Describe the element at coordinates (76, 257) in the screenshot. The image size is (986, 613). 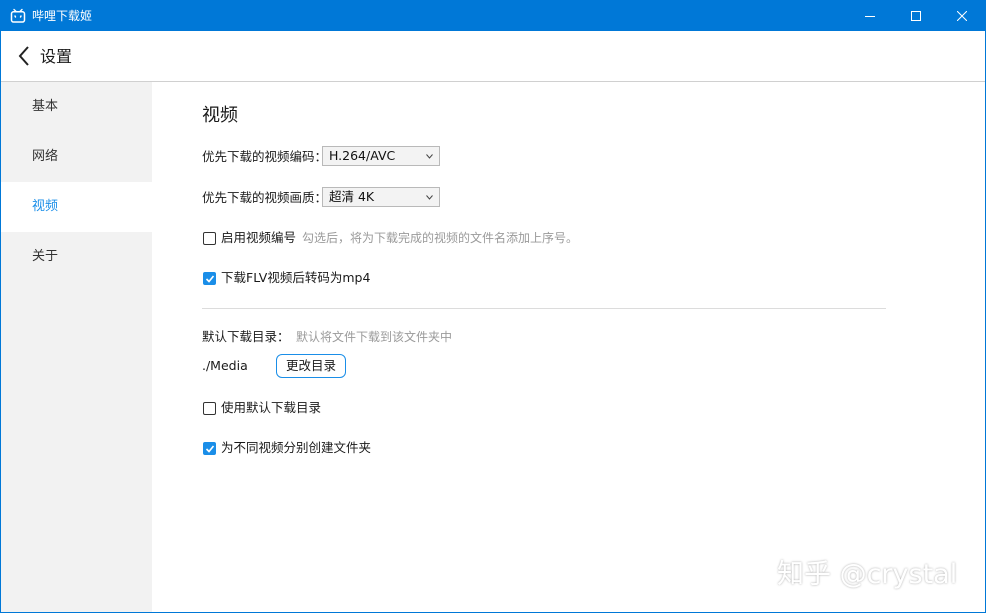
I see `sidebar-item-about: 关于` at that location.